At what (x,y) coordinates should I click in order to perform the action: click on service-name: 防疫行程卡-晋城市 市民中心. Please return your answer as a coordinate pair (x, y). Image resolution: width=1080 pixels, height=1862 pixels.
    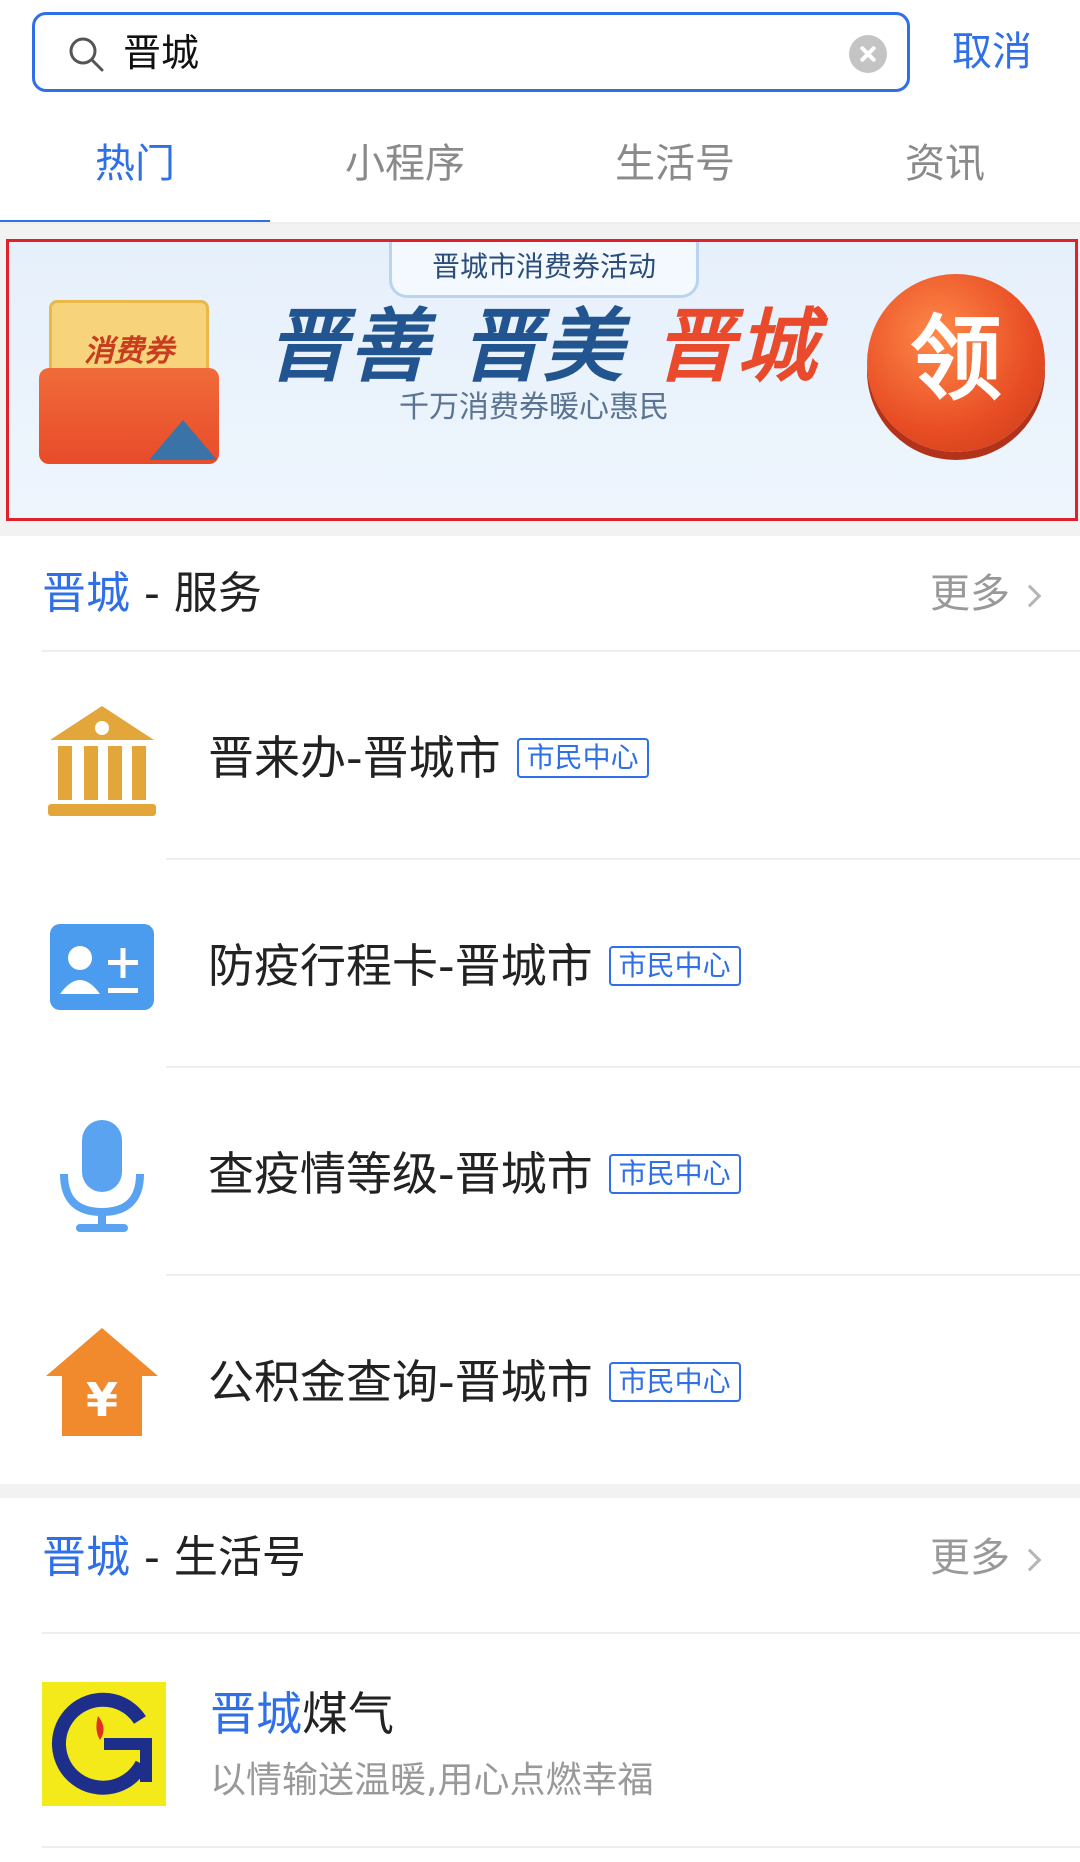
    Looking at the image, I should click on (474, 966).